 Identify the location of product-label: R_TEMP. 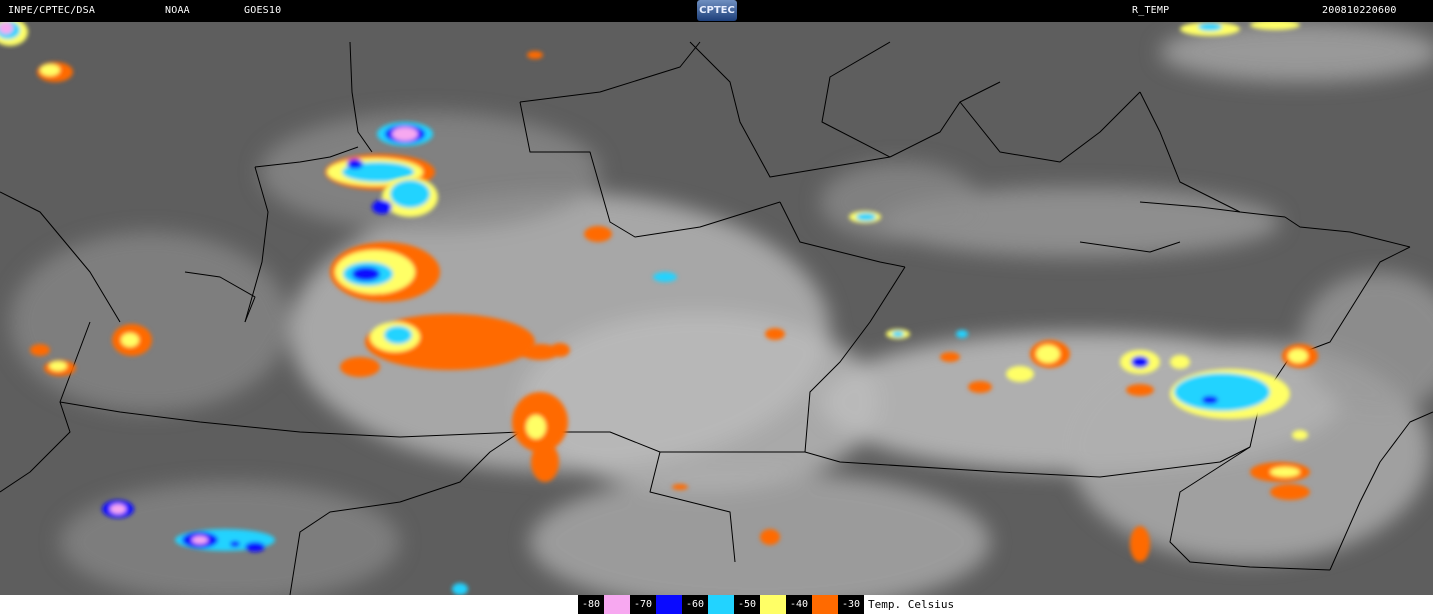
(1151, 10).